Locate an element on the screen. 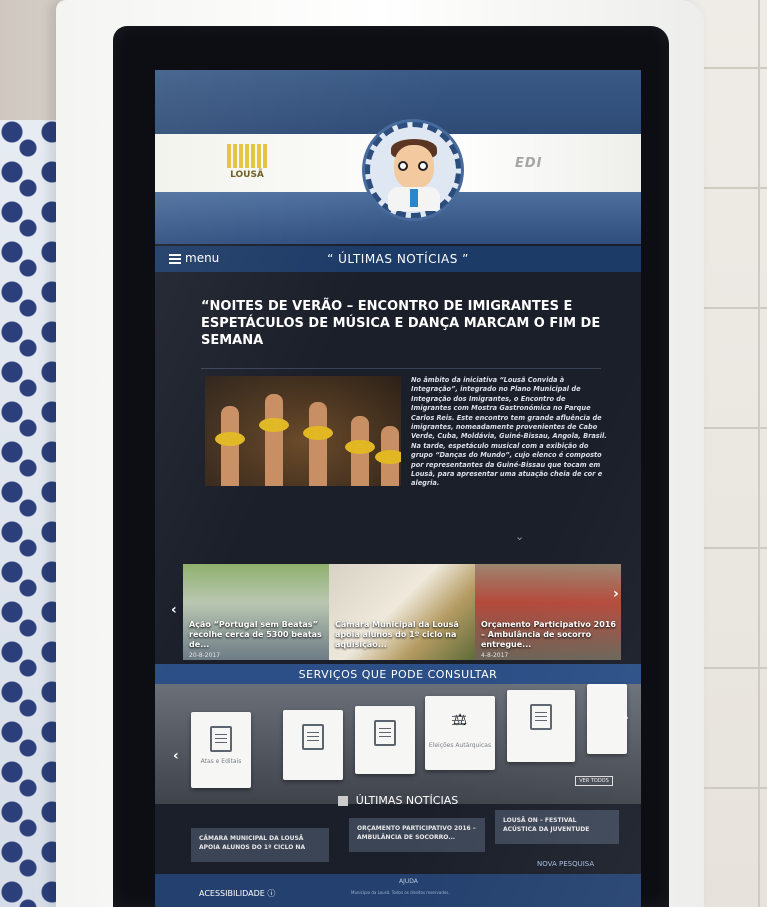  services-title: SERVIÇOS QUE PODE CONSULTAR is located at coordinates (398, 674).